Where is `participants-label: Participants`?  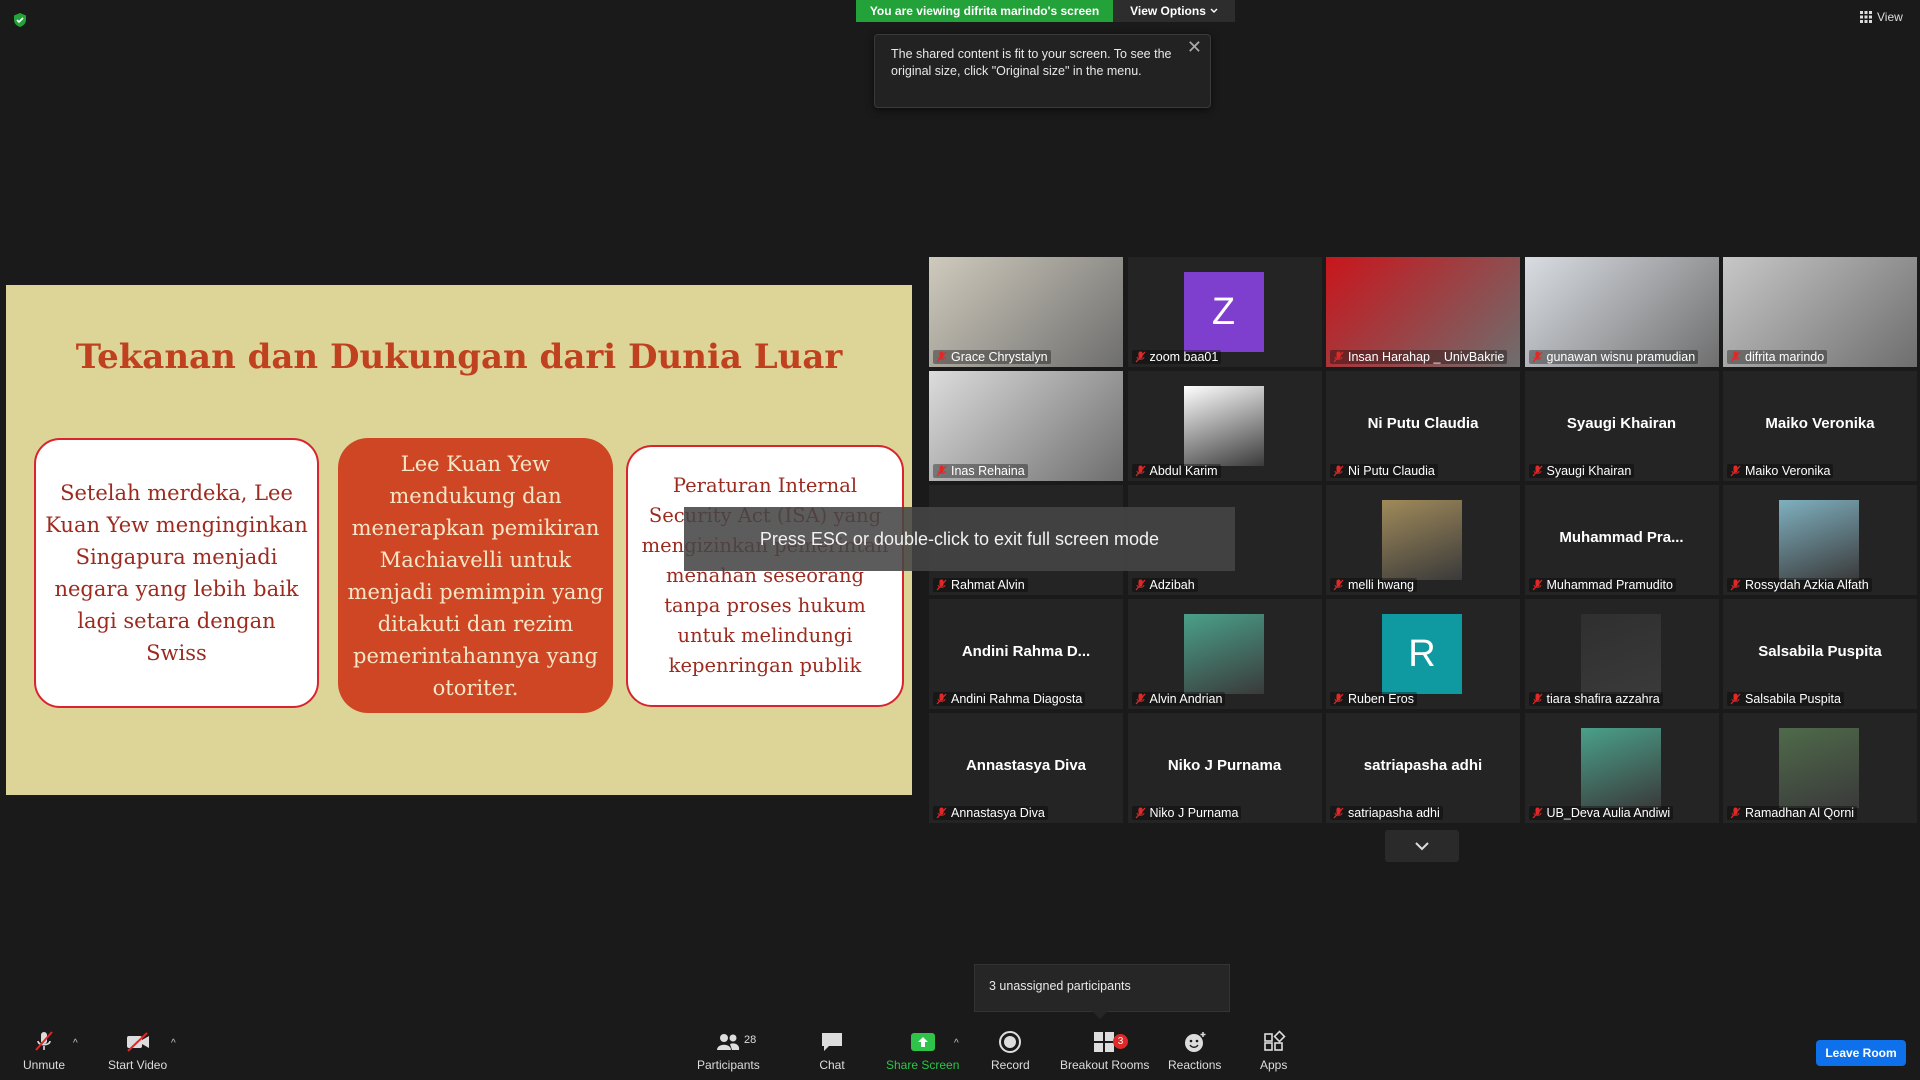 participants-label: Participants is located at coordinates (728, 1065).